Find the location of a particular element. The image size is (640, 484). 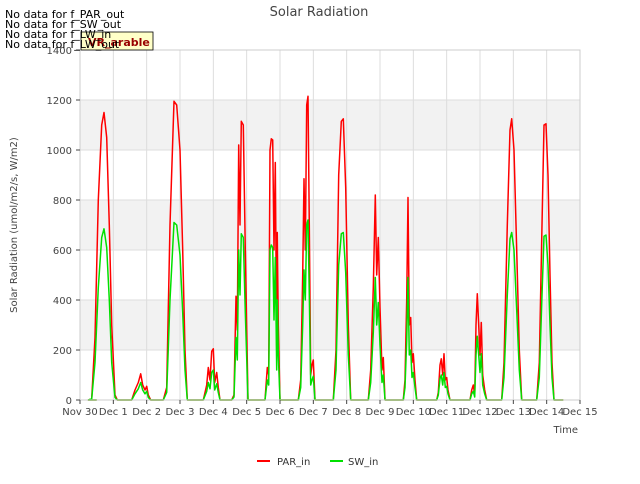

x-tick-label: Dec 10 is located at coordinates (413, 412).